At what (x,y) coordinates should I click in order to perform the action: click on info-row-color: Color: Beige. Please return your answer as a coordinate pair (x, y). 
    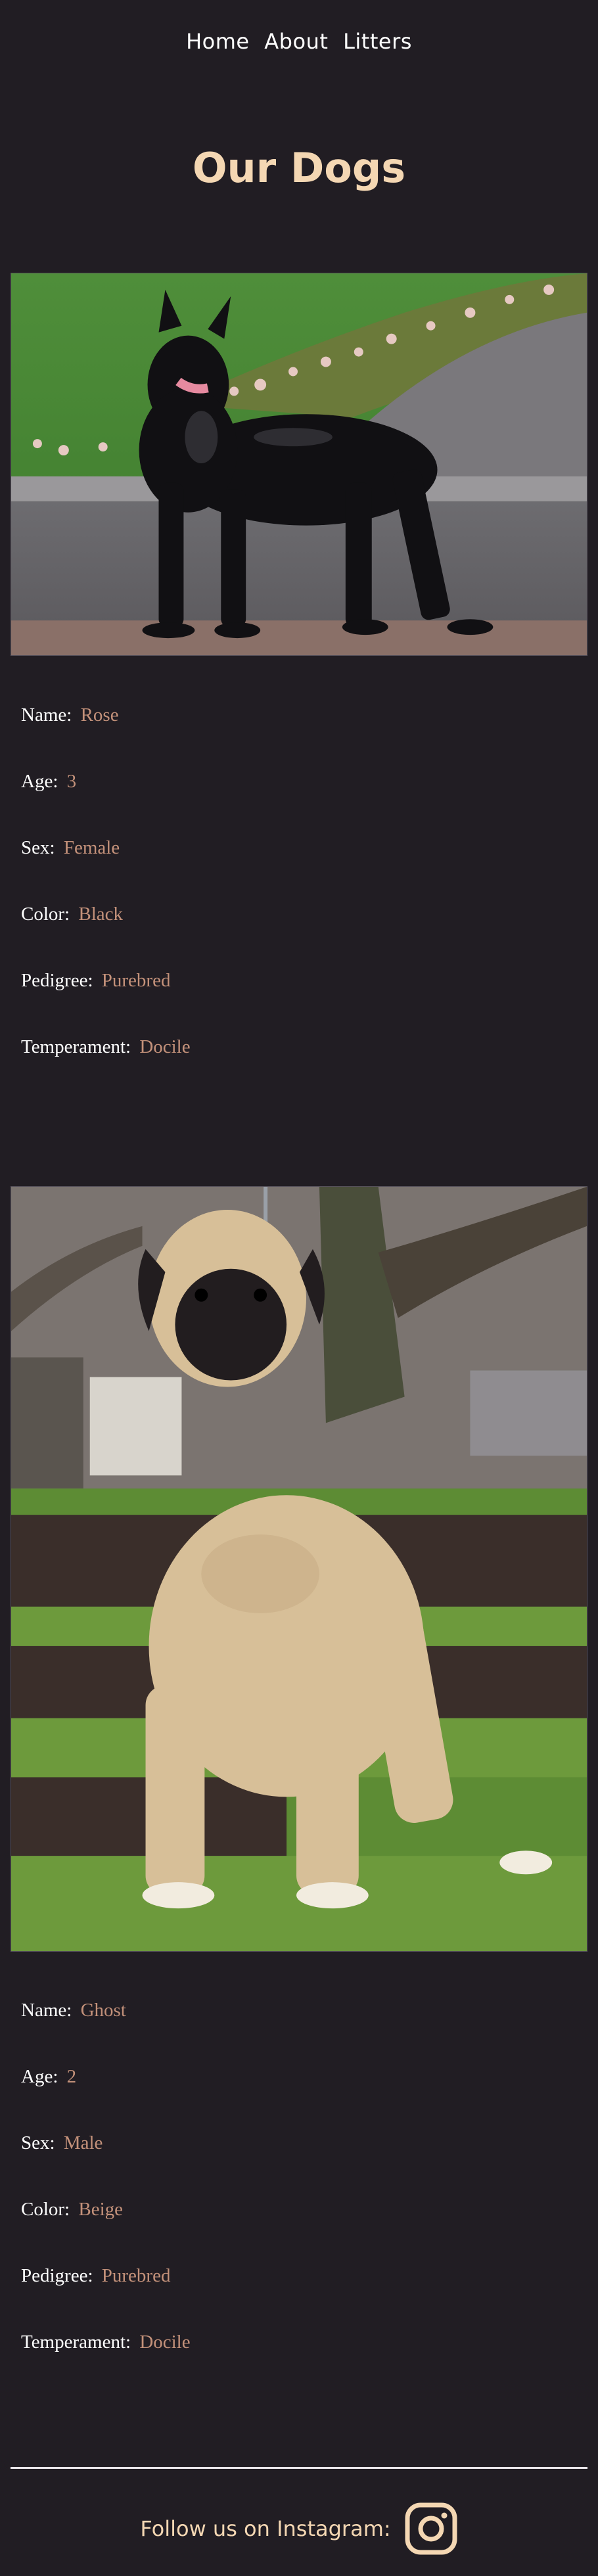
    Looking at the image, I should click on (106, 2233).